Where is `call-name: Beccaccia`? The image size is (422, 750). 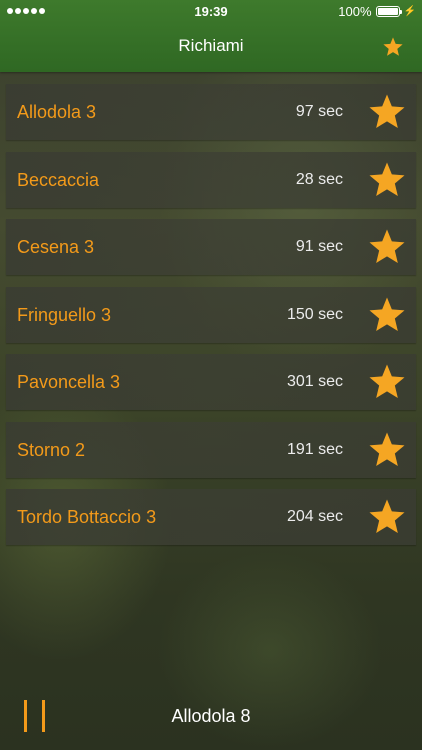
call-name: Beccaccia is located at coordinates (58, 179).